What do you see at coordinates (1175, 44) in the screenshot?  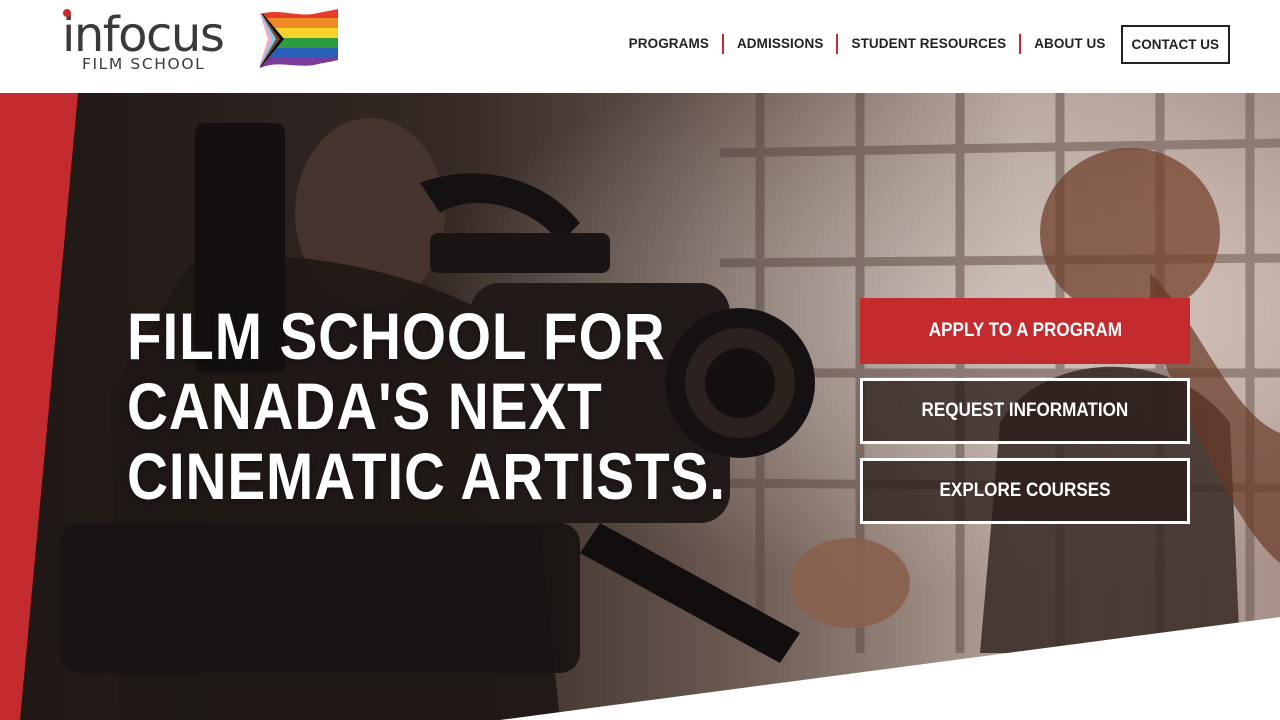 I see `contact-us-button: CONTACT US` at bounding box center [1175, 44].